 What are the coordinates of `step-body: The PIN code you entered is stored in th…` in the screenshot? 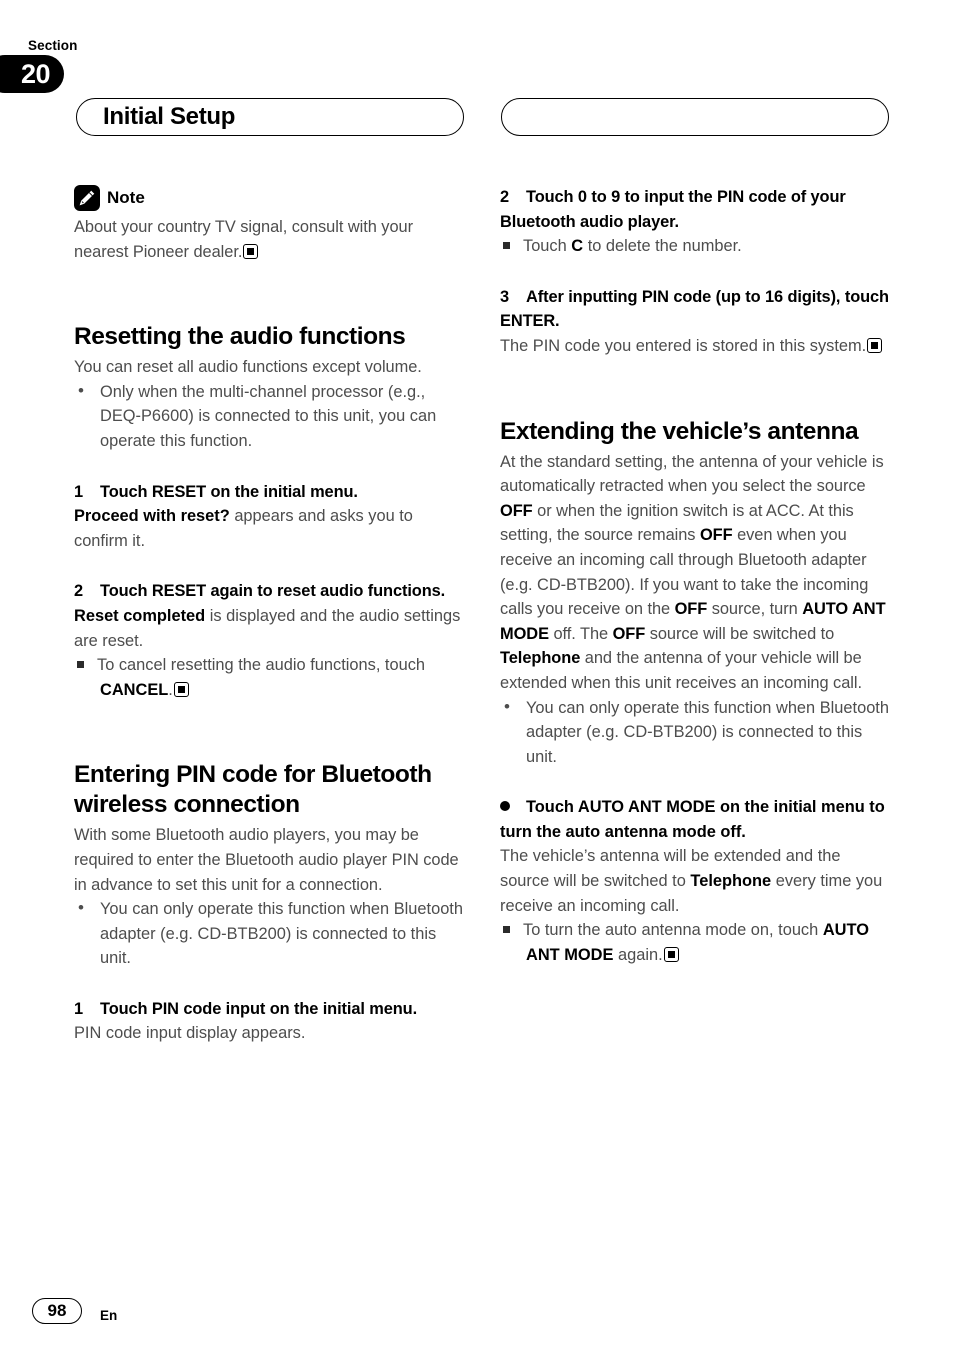 It's located at (695, 346).